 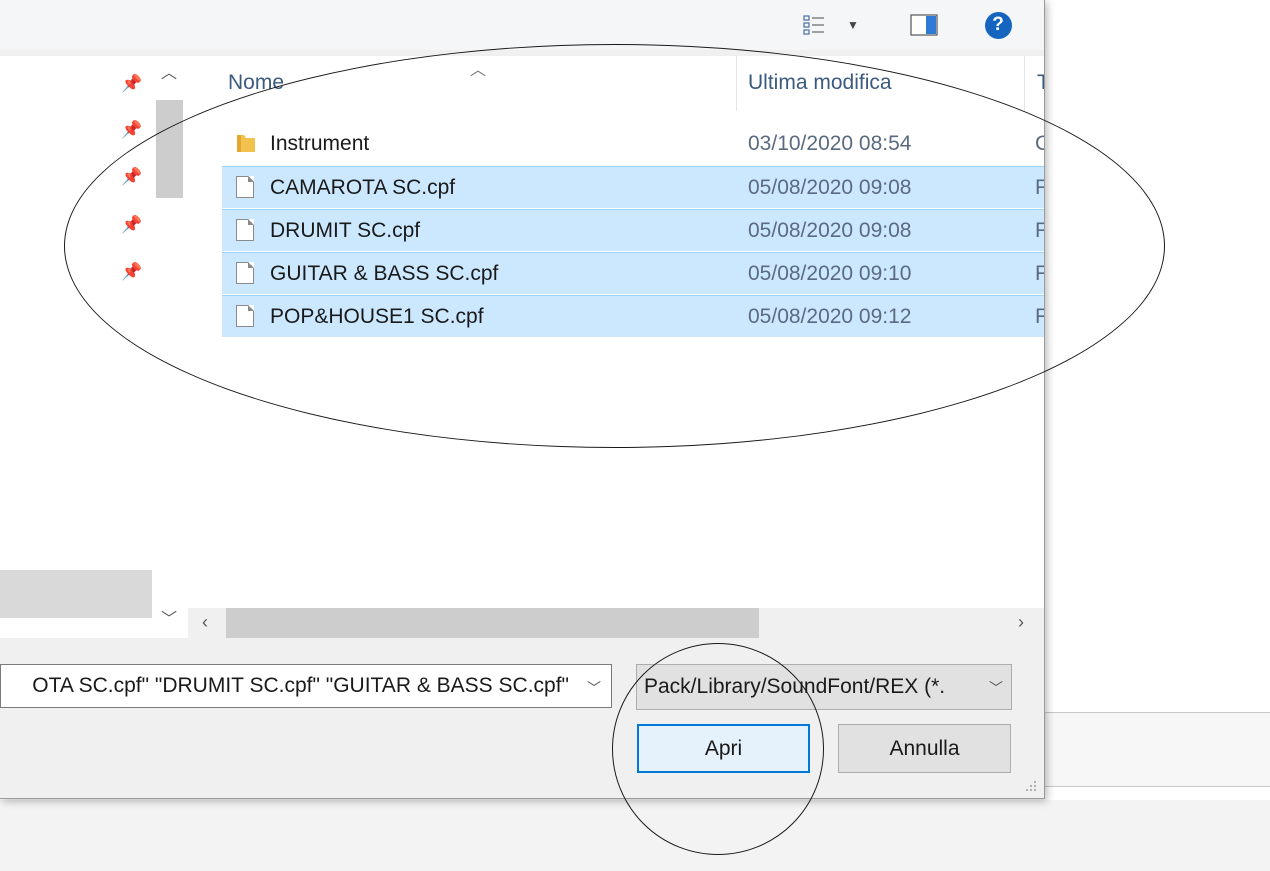 I want to click on file-type-value: Pack/Library/SoundFont/REX (*., so click(x=795, y=686).